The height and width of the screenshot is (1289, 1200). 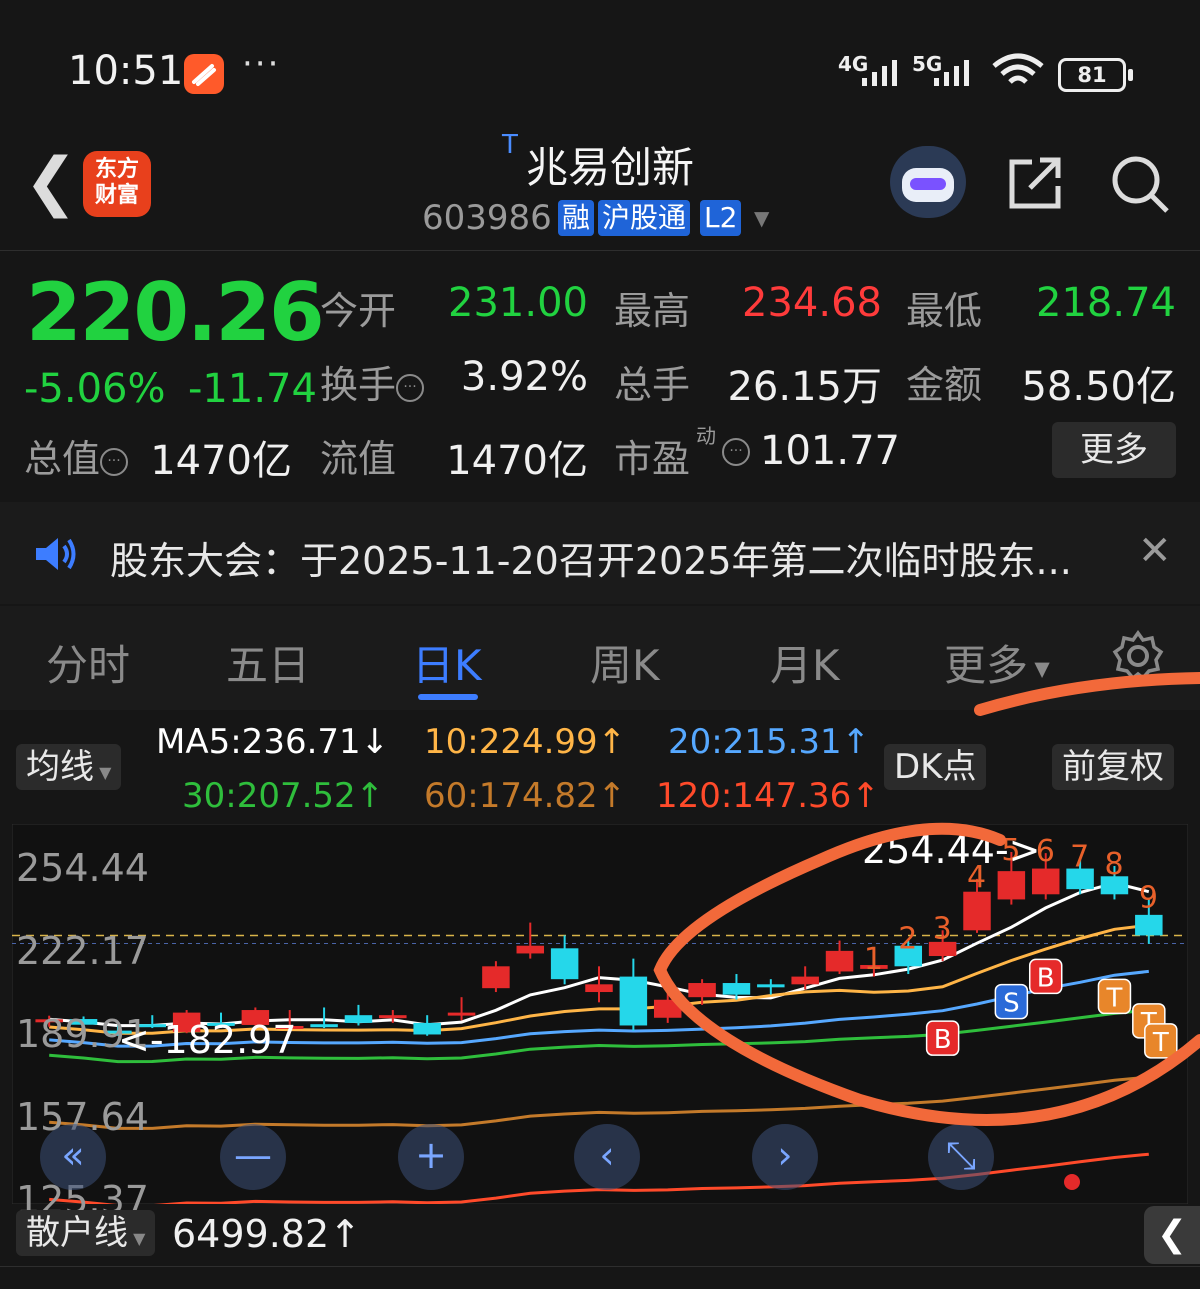 What do you see at coordinates (928, 182) in the screenshot?
I see `assistant-robot-icon` at bounding box center [928, 182].